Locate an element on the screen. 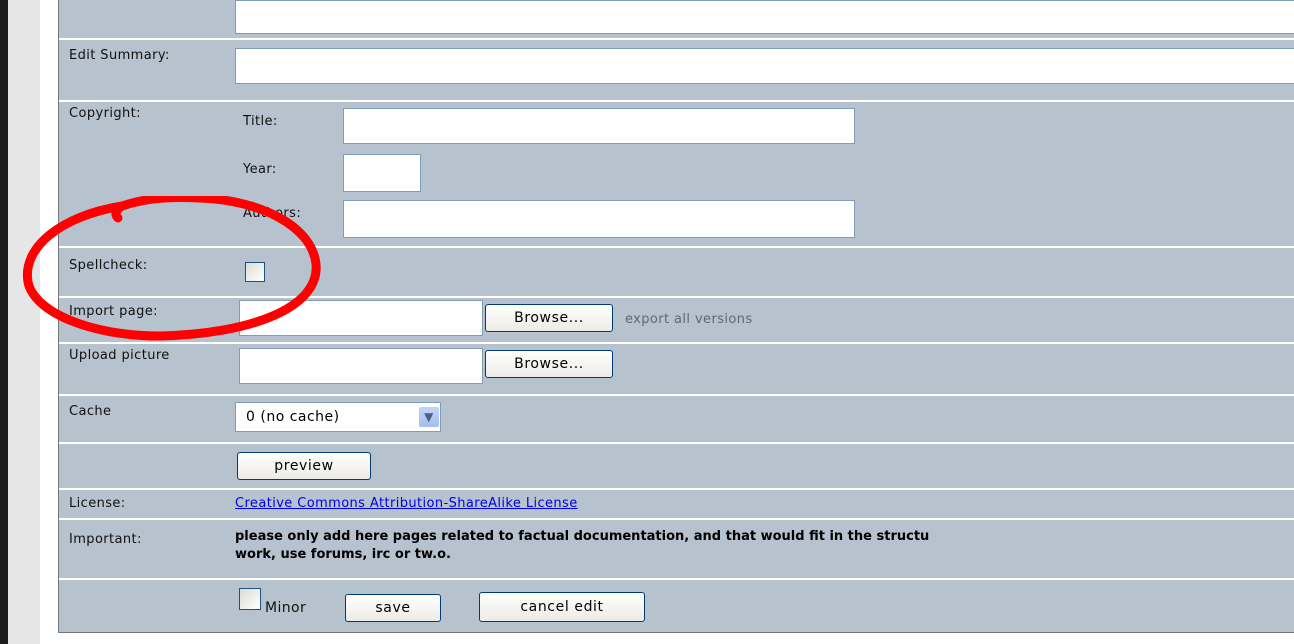  copyright-label: Copyright: is located at coordinates (144, 174).